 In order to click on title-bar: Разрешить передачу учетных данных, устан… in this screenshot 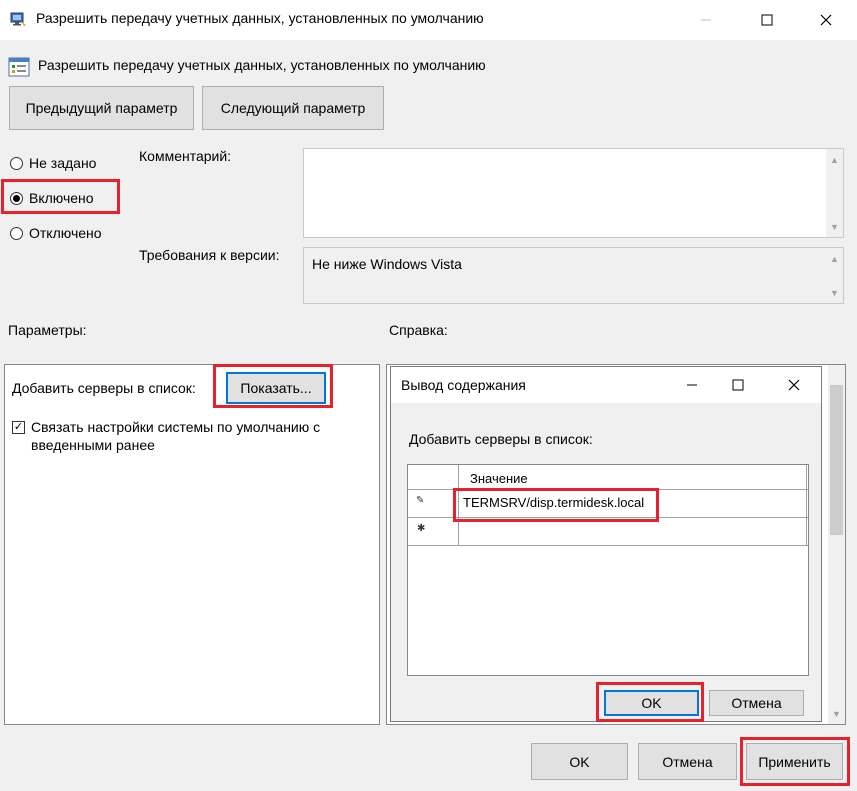, I will do `click(428, 20)`.